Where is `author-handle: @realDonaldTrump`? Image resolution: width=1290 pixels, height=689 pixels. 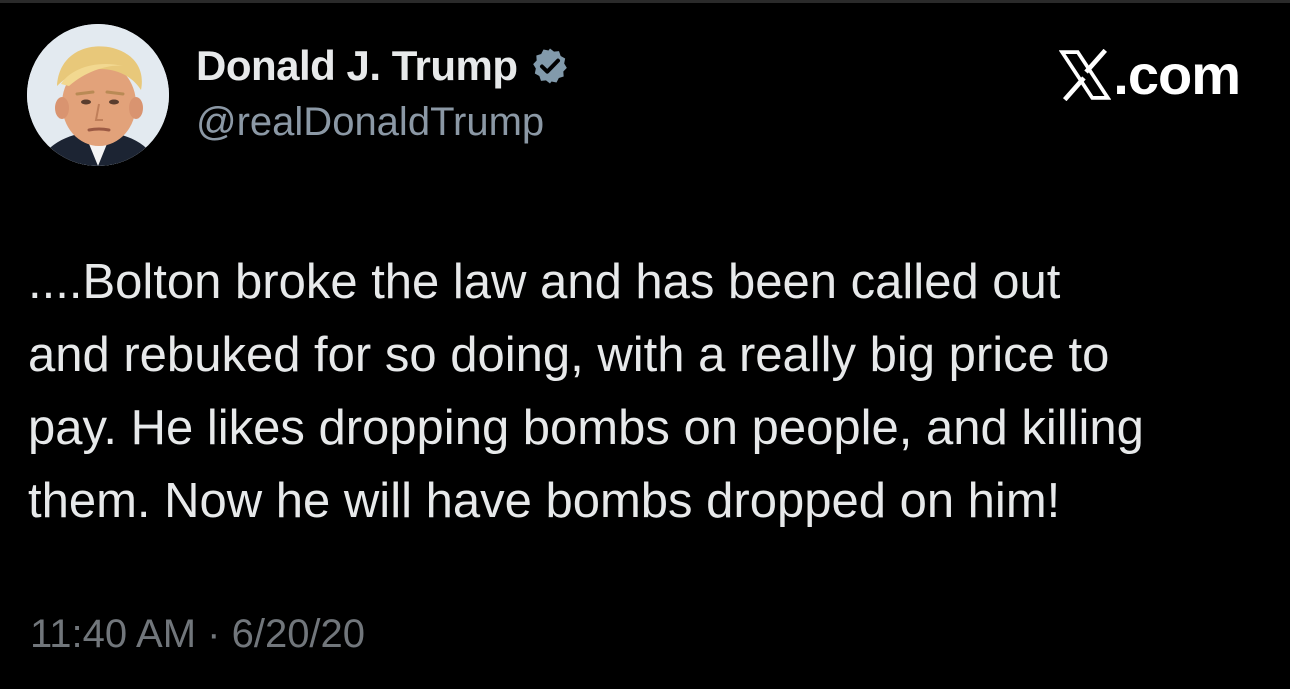
author-handle: @realDonaldTrump is located at coordinates (370, 122).